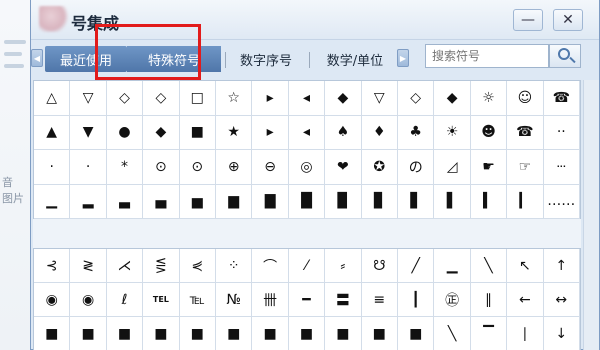 The image size is (600, 350). What do you see at coordinates (379, 266) in the screenshot?
I see `symbol-cell: ☋` at bounding box center [379, 266].